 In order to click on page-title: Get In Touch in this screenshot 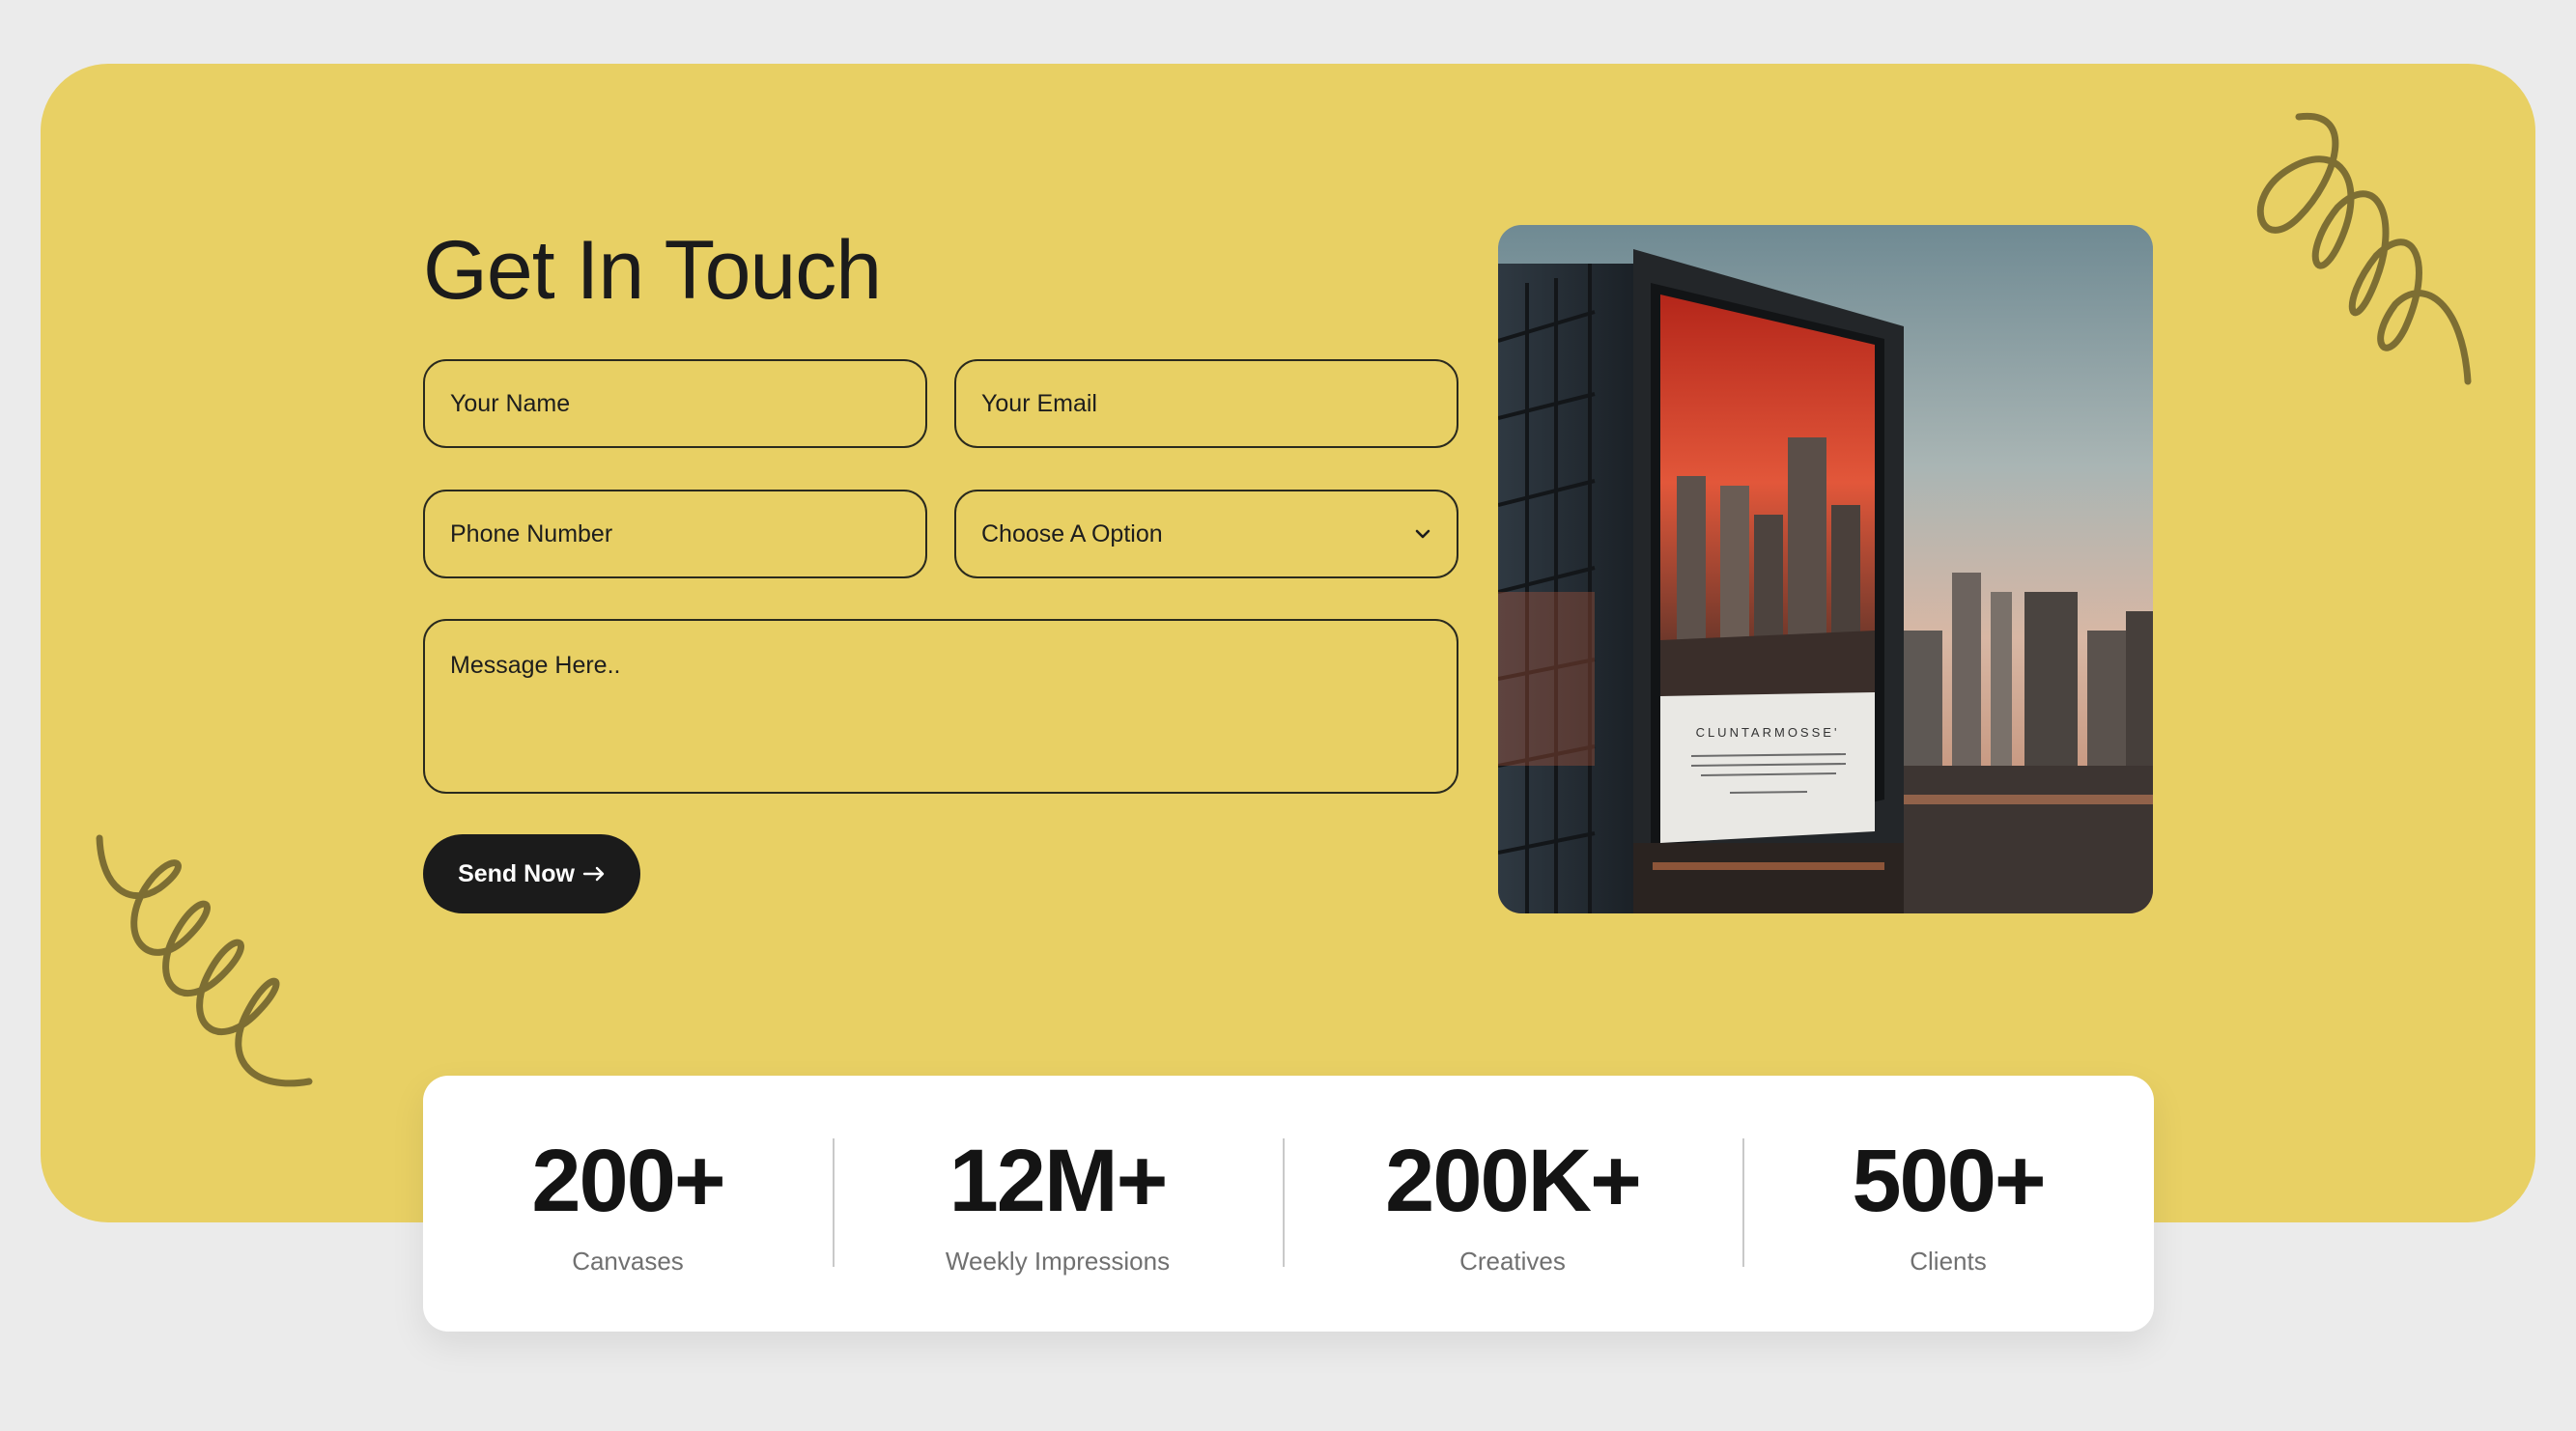, I will do `click(652, 270)`.